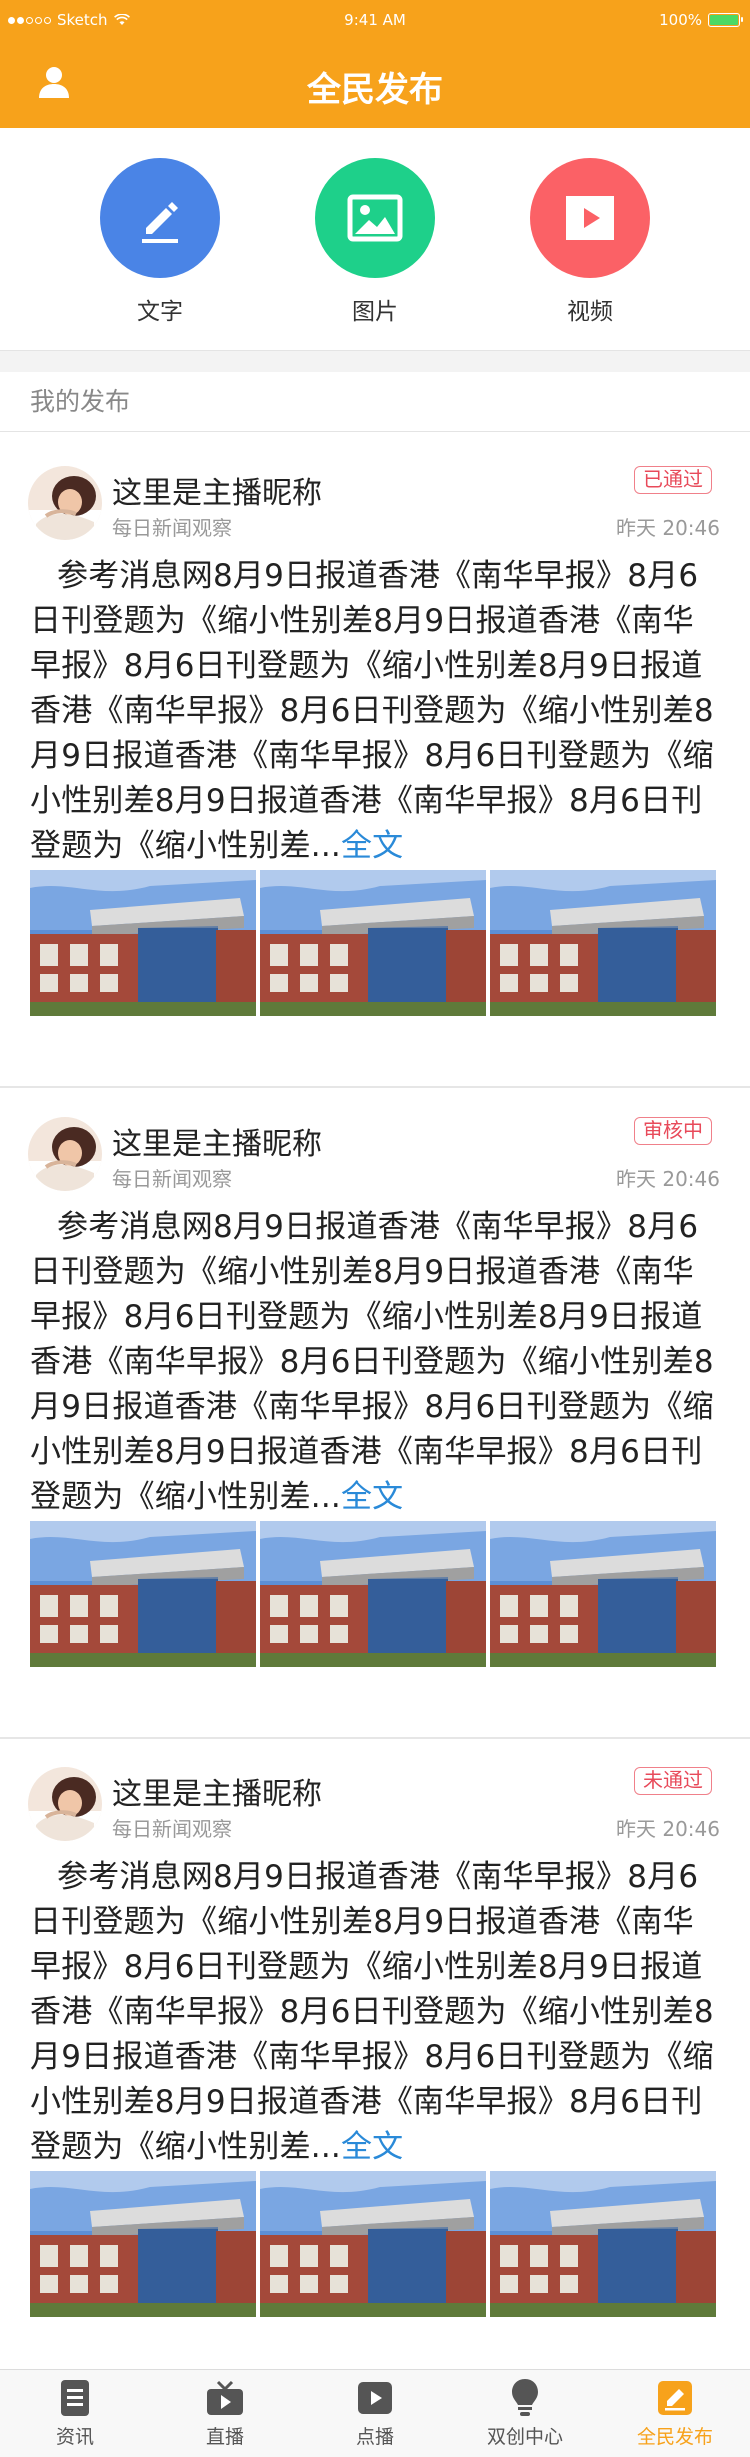  What do you see at coordinates (375, 361) in the screenshot?
I see `section-spacer` at bounding box center [375, 361].